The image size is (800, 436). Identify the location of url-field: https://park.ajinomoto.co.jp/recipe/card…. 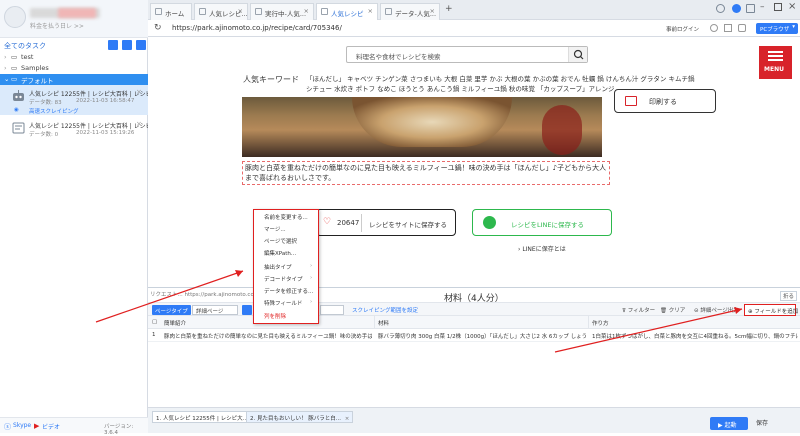
(257, 28).